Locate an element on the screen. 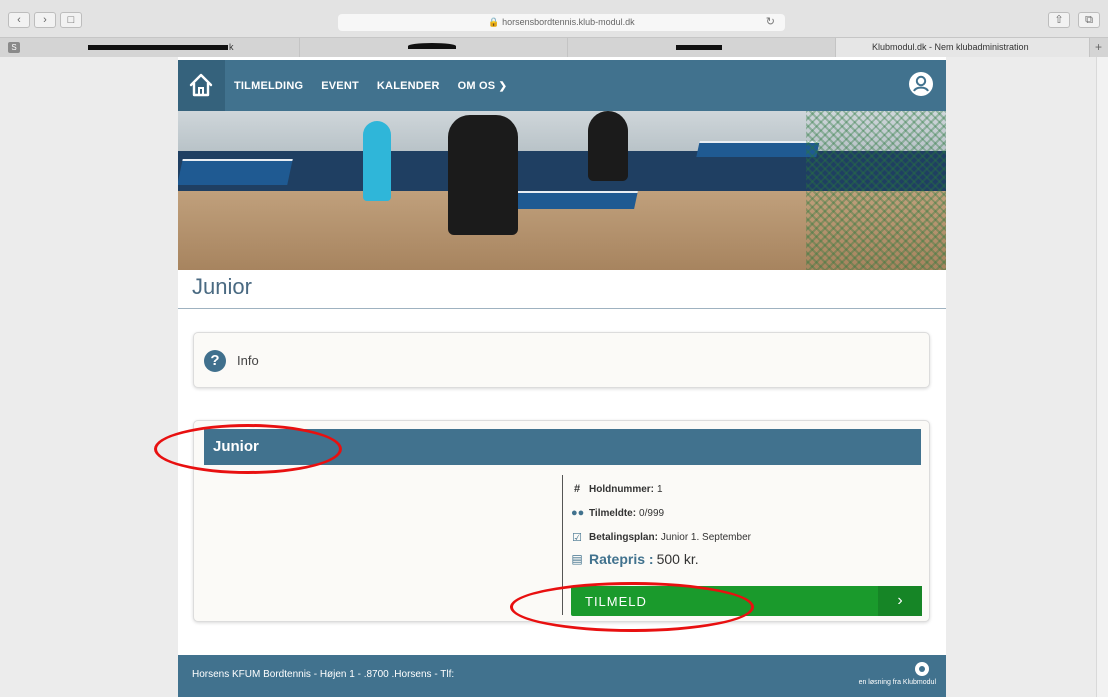 Image resolution: width=1108 pixels, height=697 pixels. tilmeldte-value: 0/999 is located at coordinates (652, 513).